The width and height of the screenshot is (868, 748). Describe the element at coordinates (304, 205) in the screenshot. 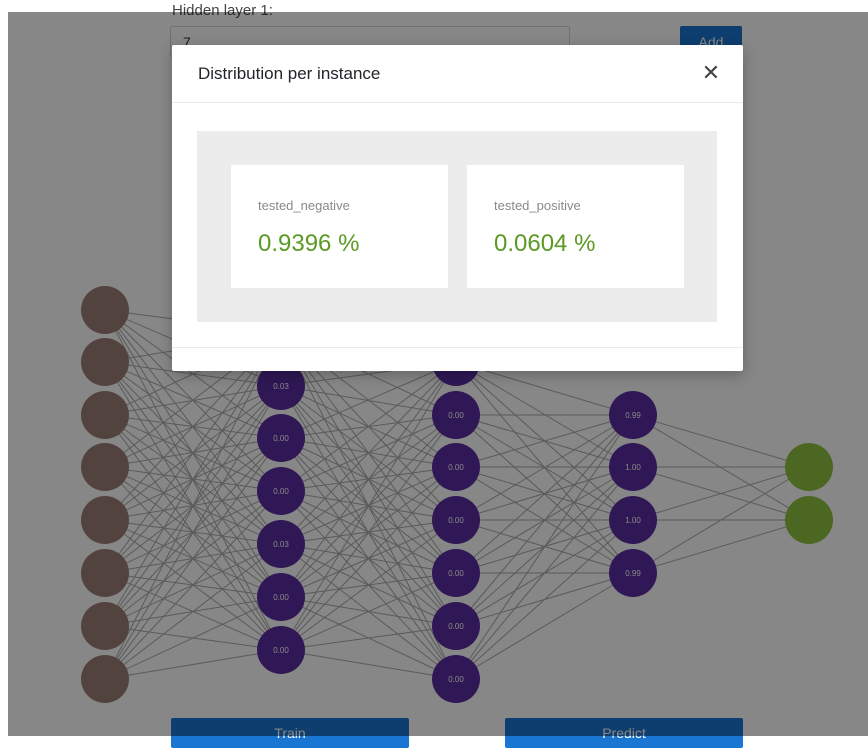

I see `class-label: tested_negative` at that location.